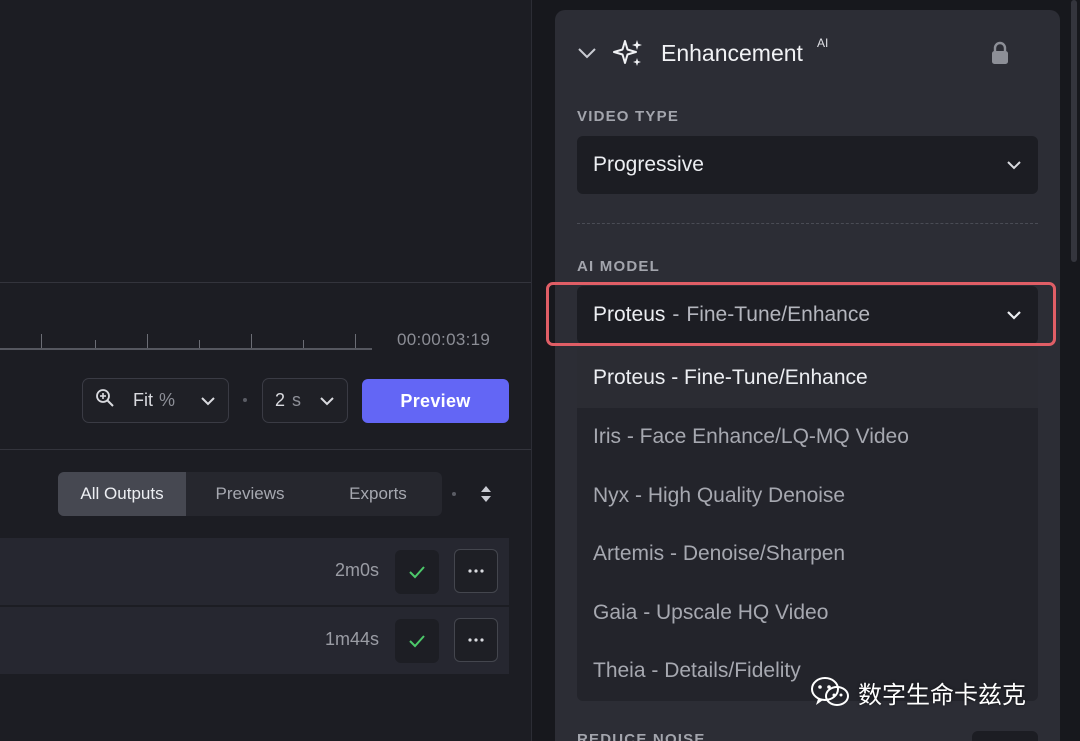  Describe the element at coordinates (254, 640) in the screenshot. I see `output-row: 1m44s` at that location.